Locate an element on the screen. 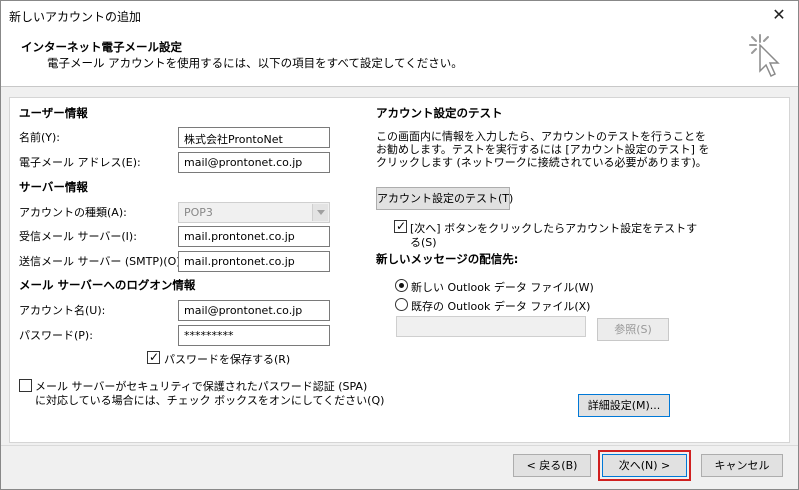 This screenshot has height=490, width=799. account-type-value: POP3 is located at coordinates (198, 212).